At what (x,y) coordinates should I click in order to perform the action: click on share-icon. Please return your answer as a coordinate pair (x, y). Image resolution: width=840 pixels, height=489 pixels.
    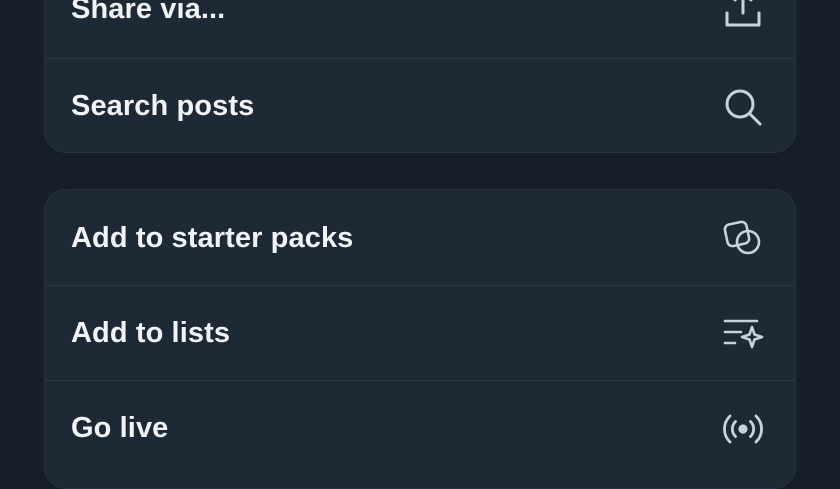
    Looking at the image, I should click on (743, 15).